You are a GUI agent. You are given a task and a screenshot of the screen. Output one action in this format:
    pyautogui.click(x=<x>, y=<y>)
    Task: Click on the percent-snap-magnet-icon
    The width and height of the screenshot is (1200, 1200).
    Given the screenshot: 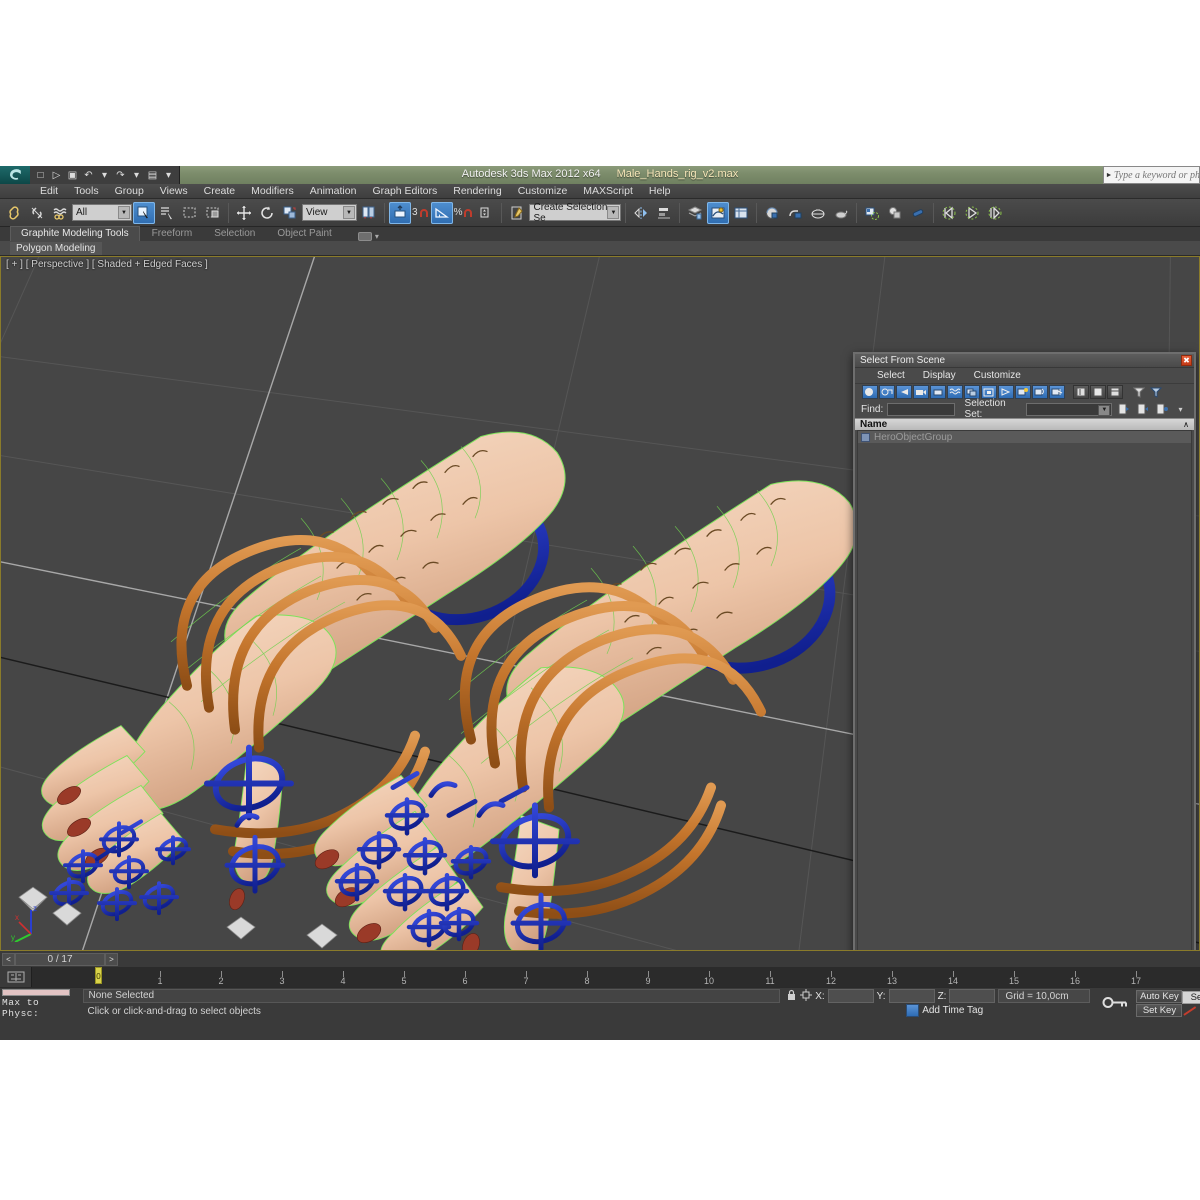 What is the action you would take?
    pyautogui.click(x=468, y=213)
    